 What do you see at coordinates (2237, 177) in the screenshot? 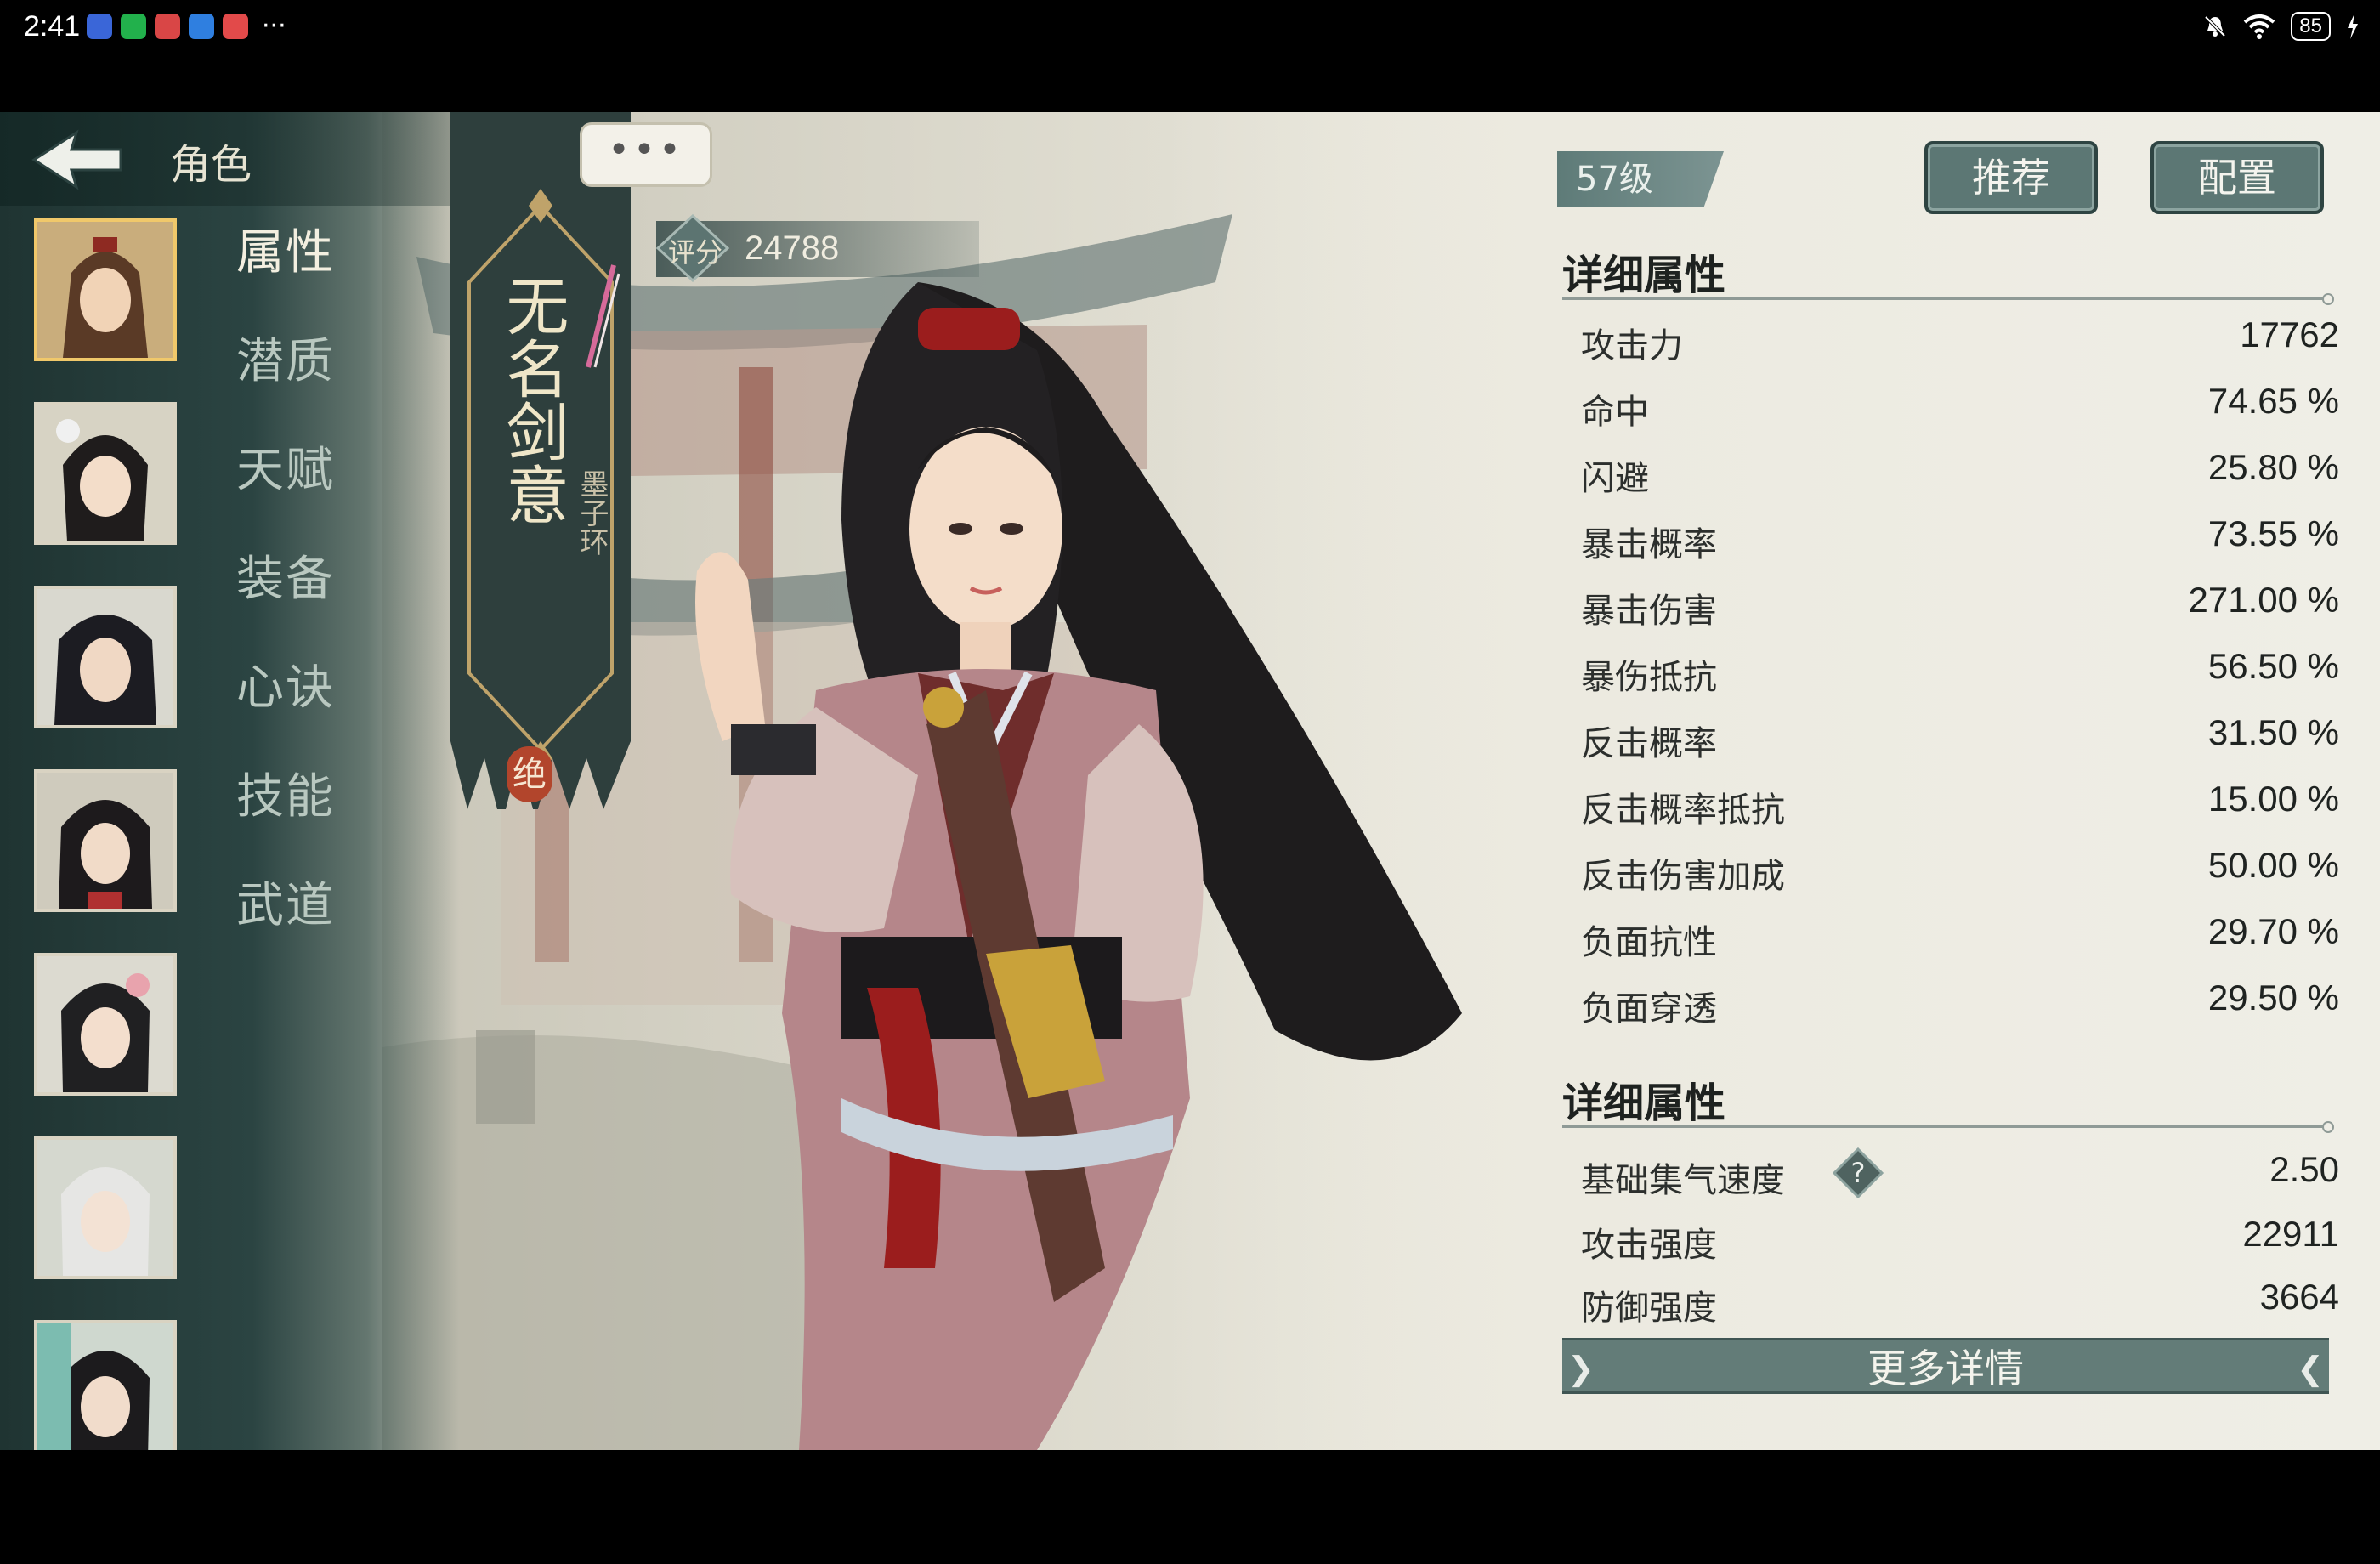
I see `config-button: 配置` at bounding box center [2237, 177].